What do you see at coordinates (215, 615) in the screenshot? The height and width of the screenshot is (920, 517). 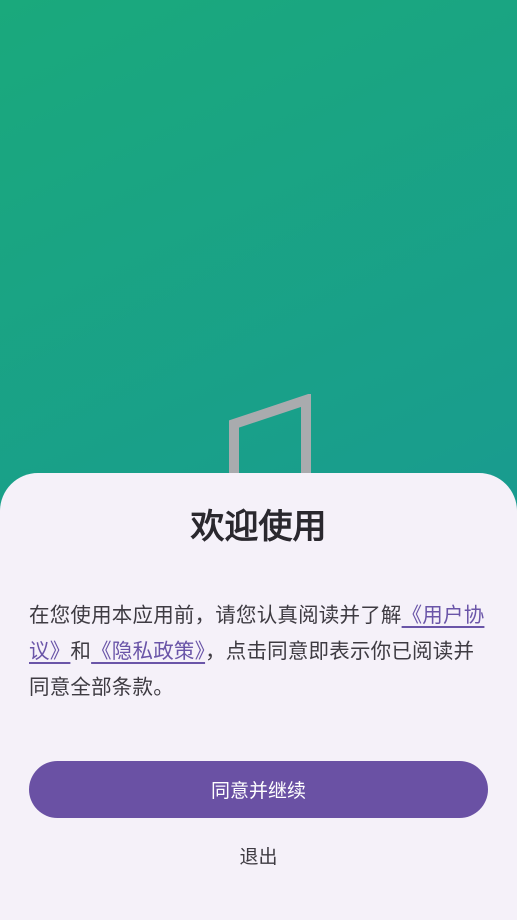 I see `consent-text-before: 在您使用本应用前，请您认真阅读并了解` at bounding box center [215, 615].